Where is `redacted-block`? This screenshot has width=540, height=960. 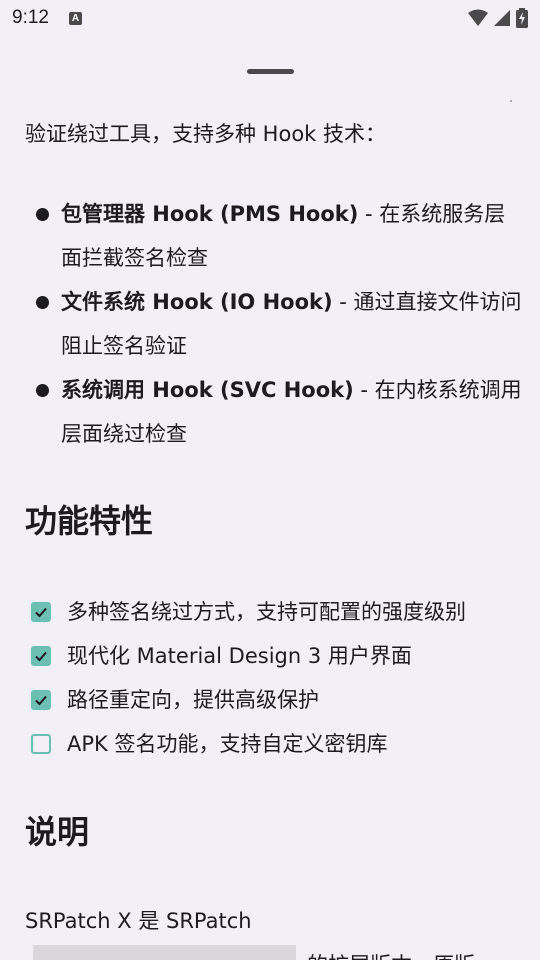 redacted-block is located at coordinates (164, 952).